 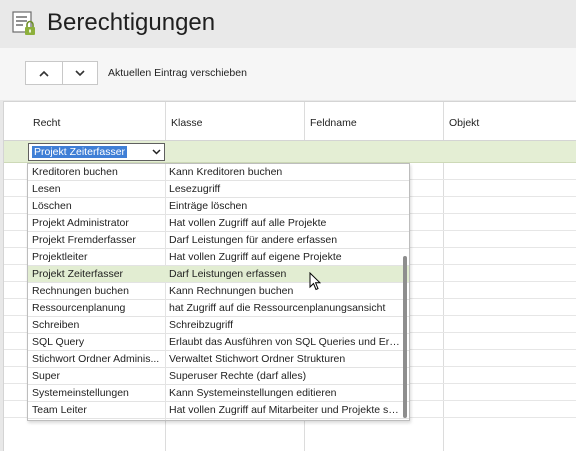 I want to click on dropdown-item: Super Superuser Rechte (darf alles), so click(x=218, y=376).